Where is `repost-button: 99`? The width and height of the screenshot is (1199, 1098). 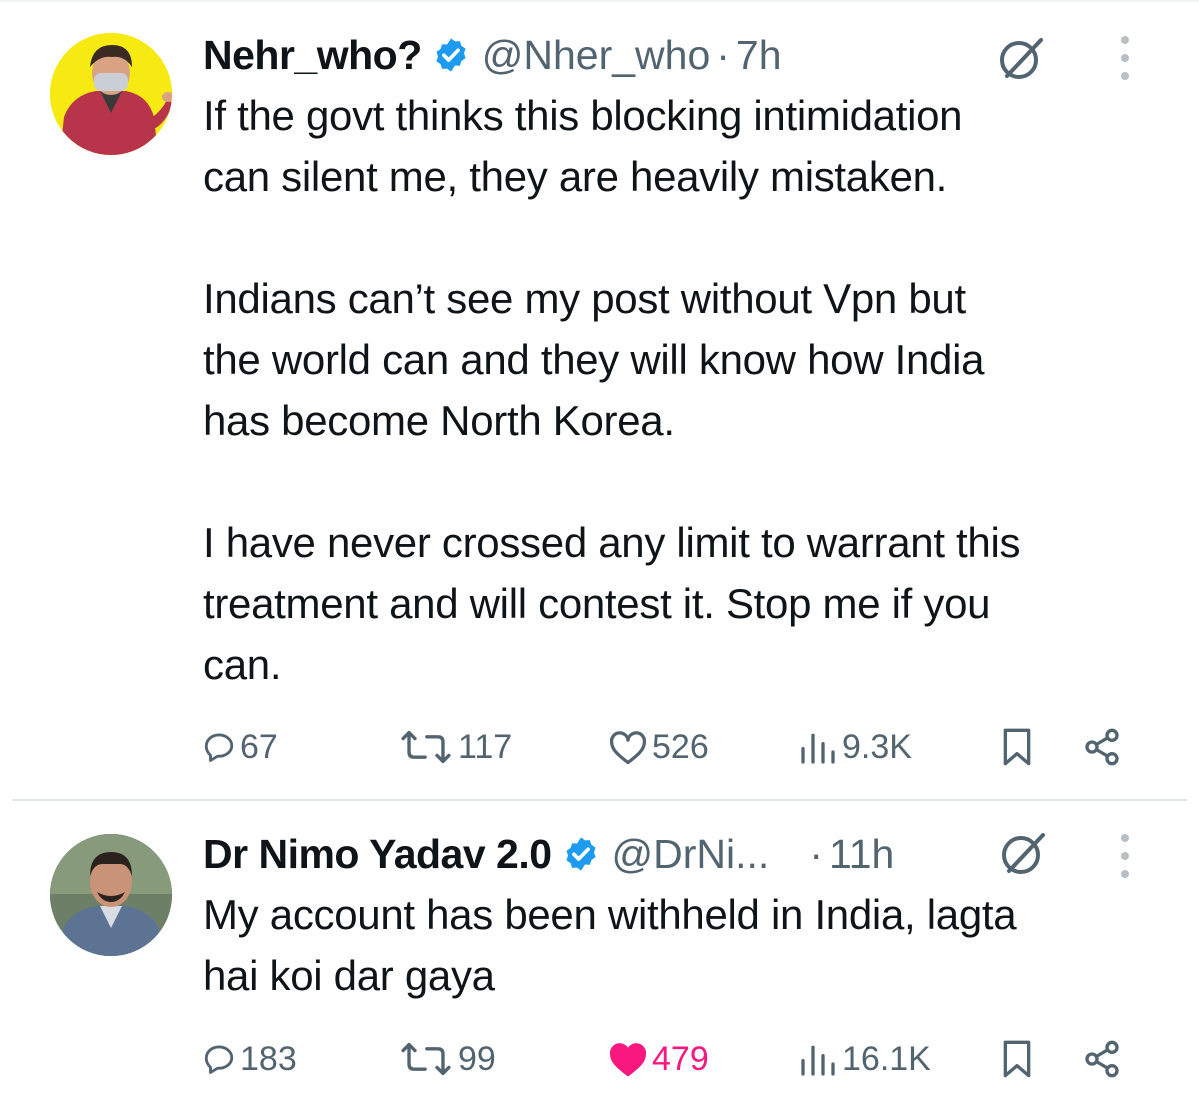
repost-button: 99 is located at coordinates (447, 1059).